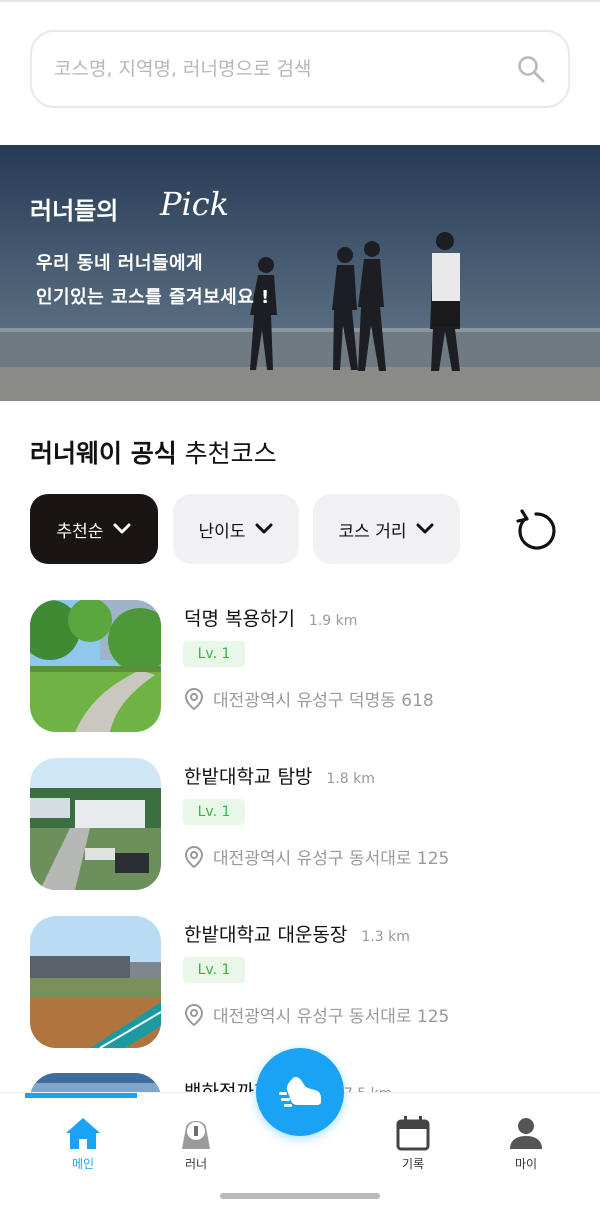 The height and width of the screenshot is (1208, 600). Describe the element at coordinates (285, 69) in the screenshot. I see `search-input` at that location.